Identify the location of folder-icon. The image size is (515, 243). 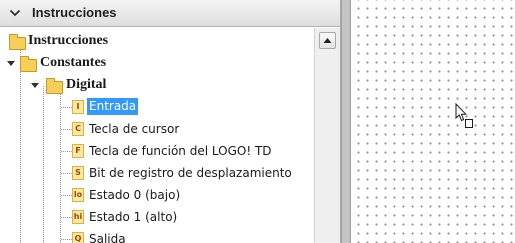
(17, 42).